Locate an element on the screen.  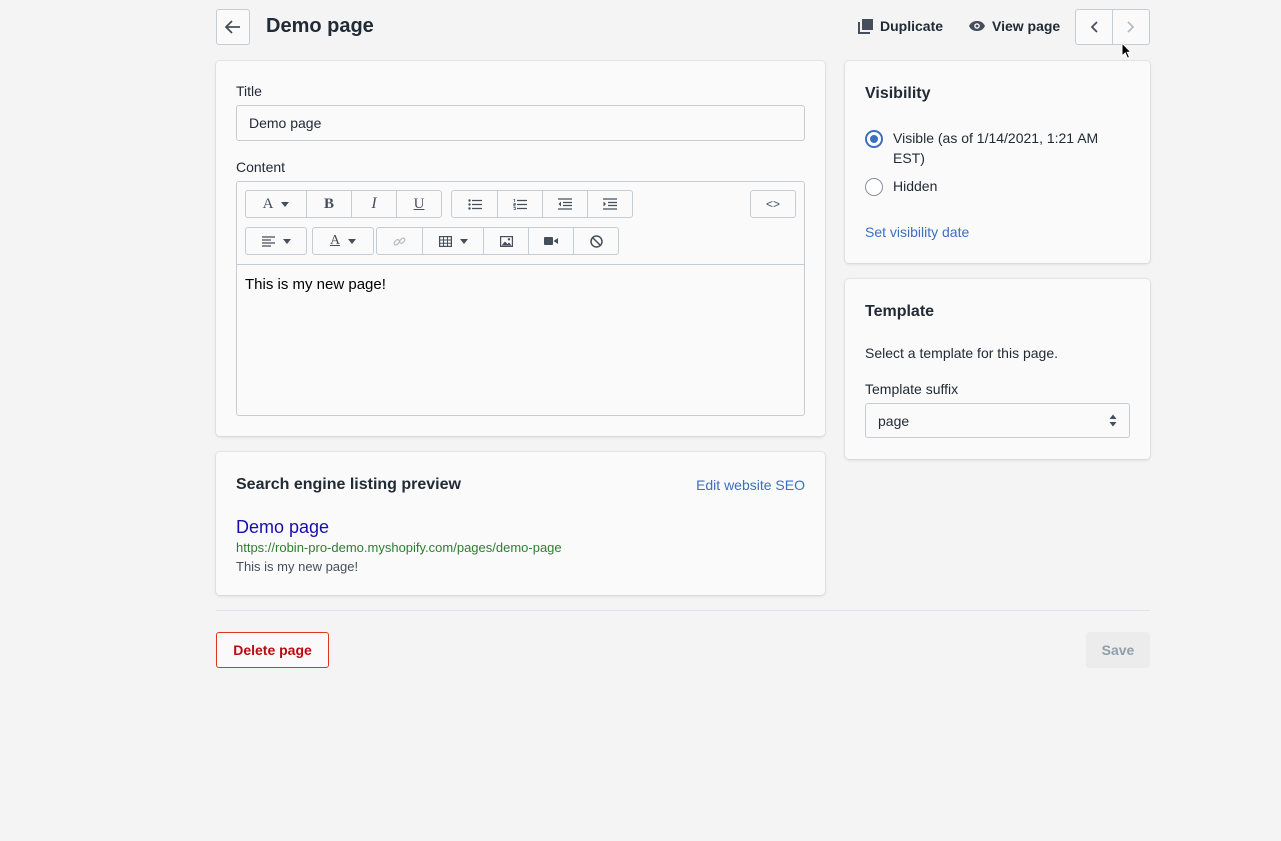
select-arrows-icon is located at coordinates (1113, 420).